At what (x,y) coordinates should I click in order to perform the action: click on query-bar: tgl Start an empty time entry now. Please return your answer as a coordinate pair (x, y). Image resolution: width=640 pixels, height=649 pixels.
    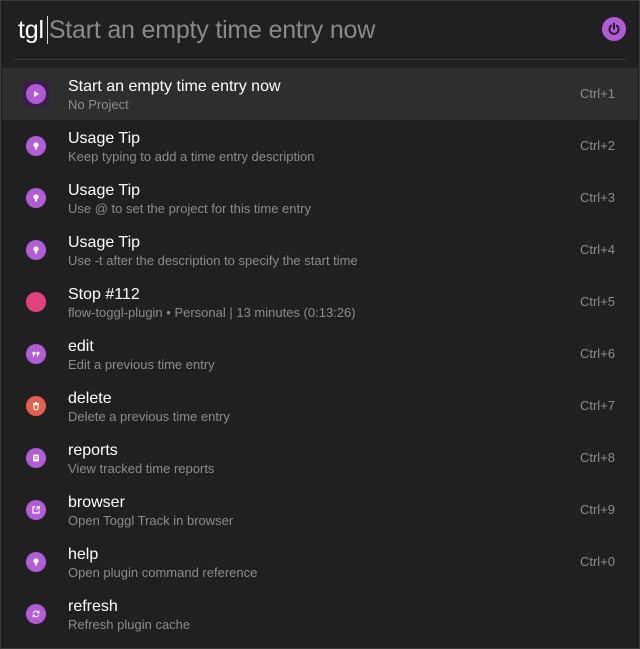
    Looking at the image, I should click on (320, 30).